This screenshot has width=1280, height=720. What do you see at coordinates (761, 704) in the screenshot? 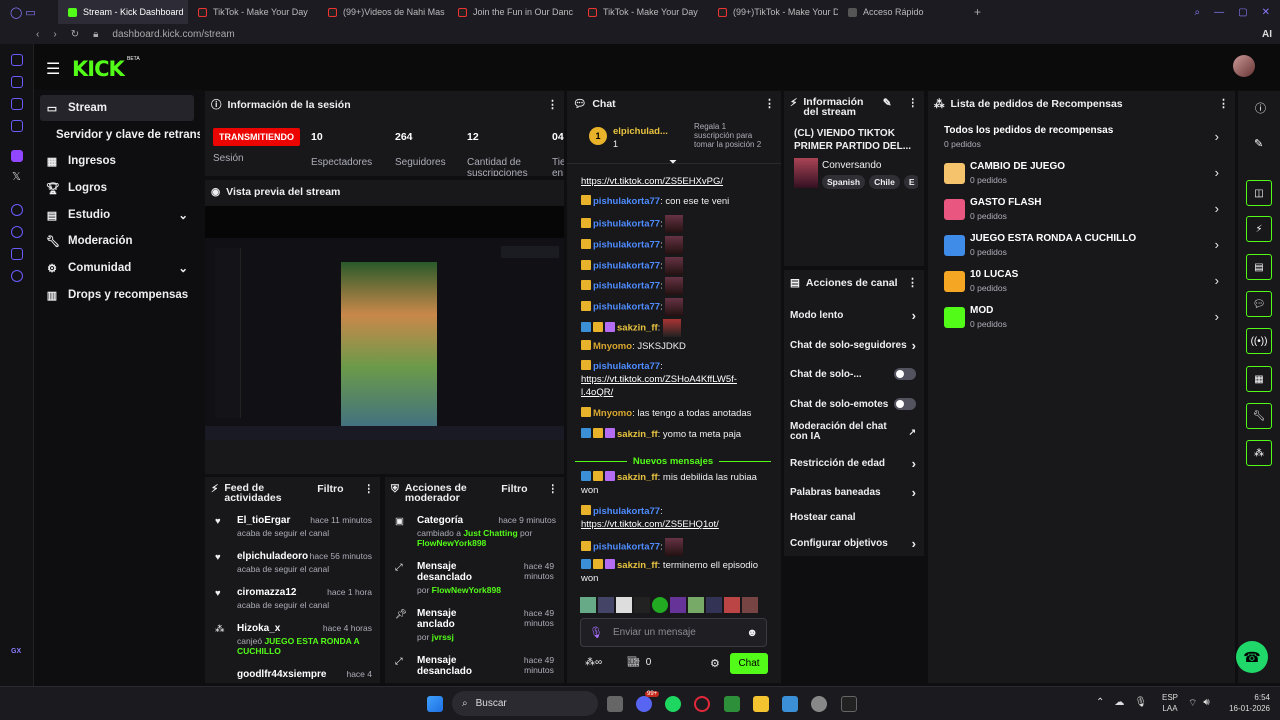
I see `file-explorer-icon` at bounding box center [761, 704].